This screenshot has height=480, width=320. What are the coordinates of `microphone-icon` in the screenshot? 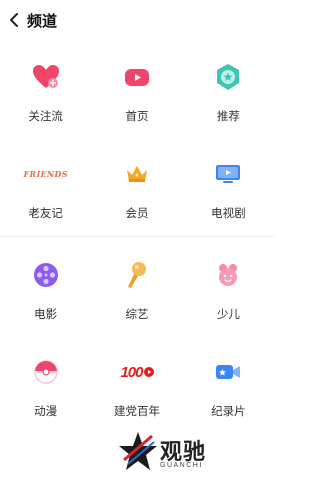 It's located at (137, 275).